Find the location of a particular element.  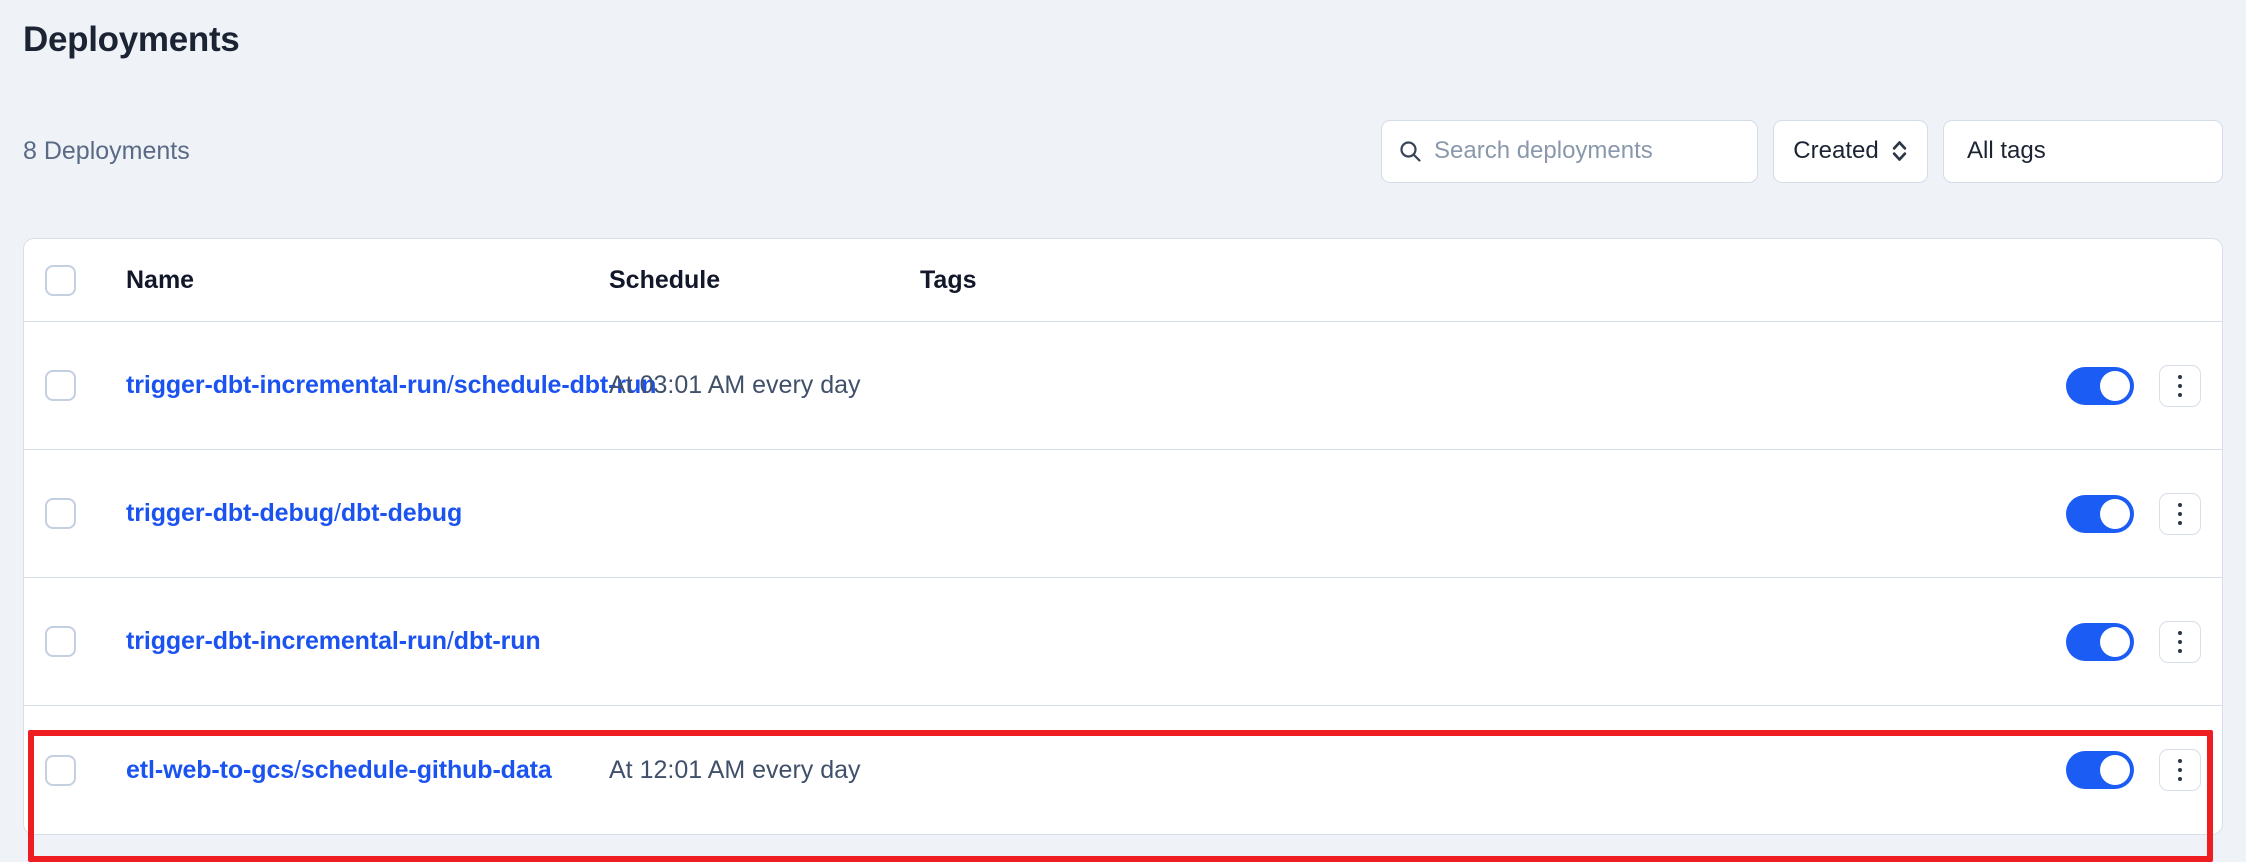

deployment-link: trigger-dbt-debug/dbt-debug is located at coordinates (294, 513).